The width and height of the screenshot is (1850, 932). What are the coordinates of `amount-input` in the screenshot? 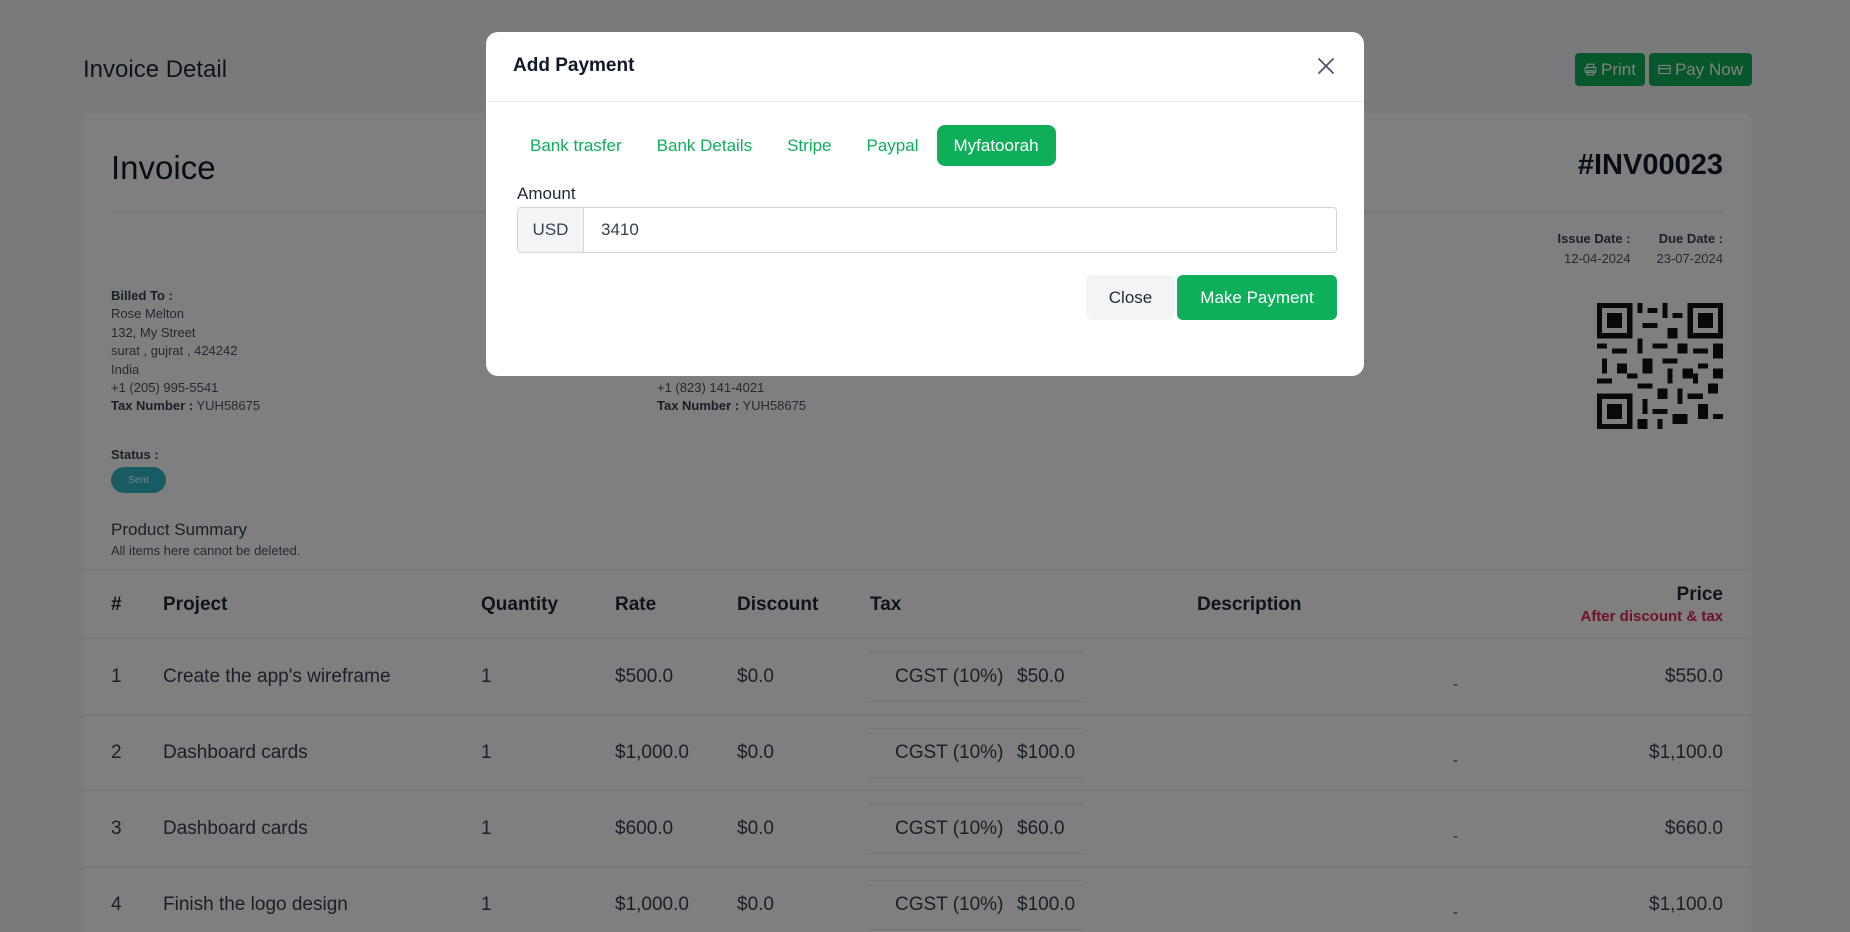 It's located at (960, 230).